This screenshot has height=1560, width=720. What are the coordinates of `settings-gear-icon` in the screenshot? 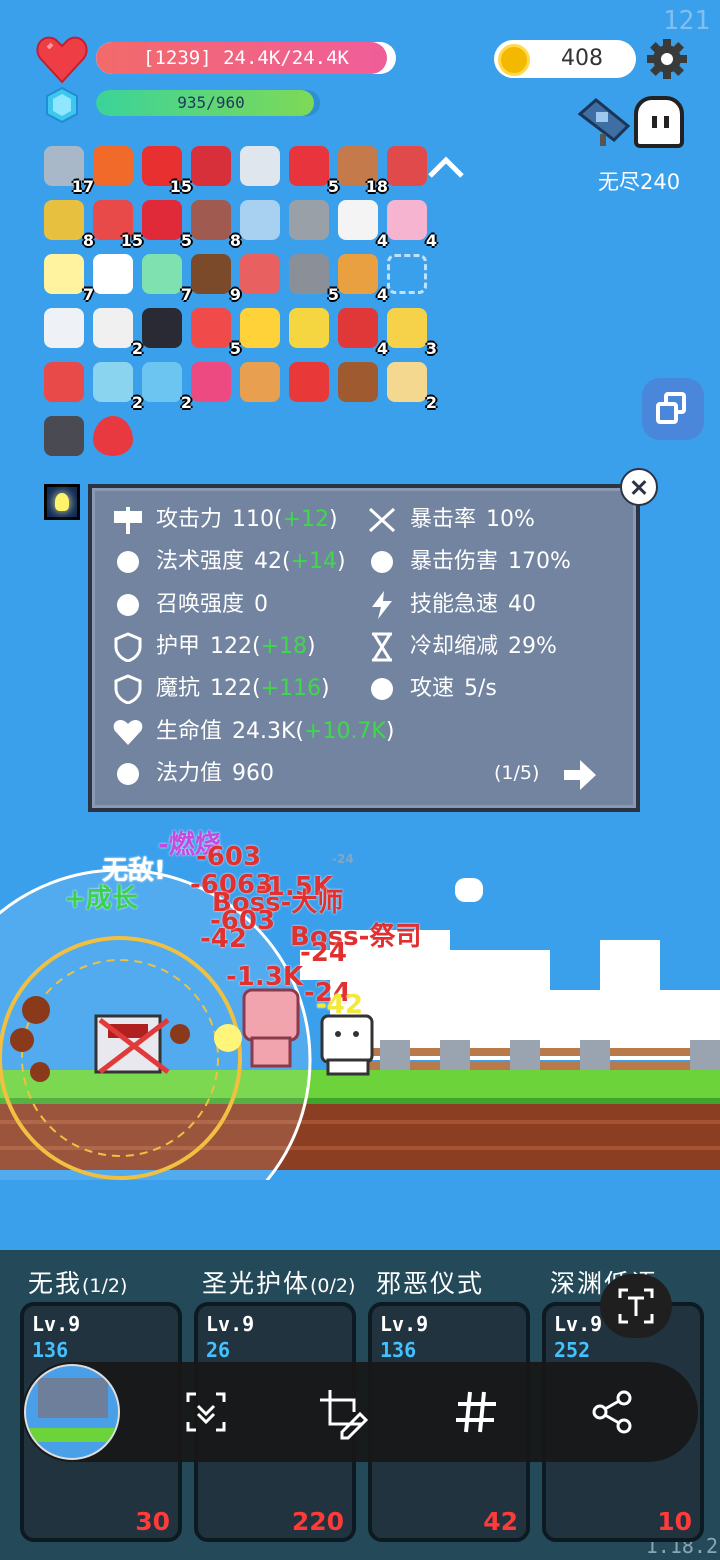 It's located at (667, 59).